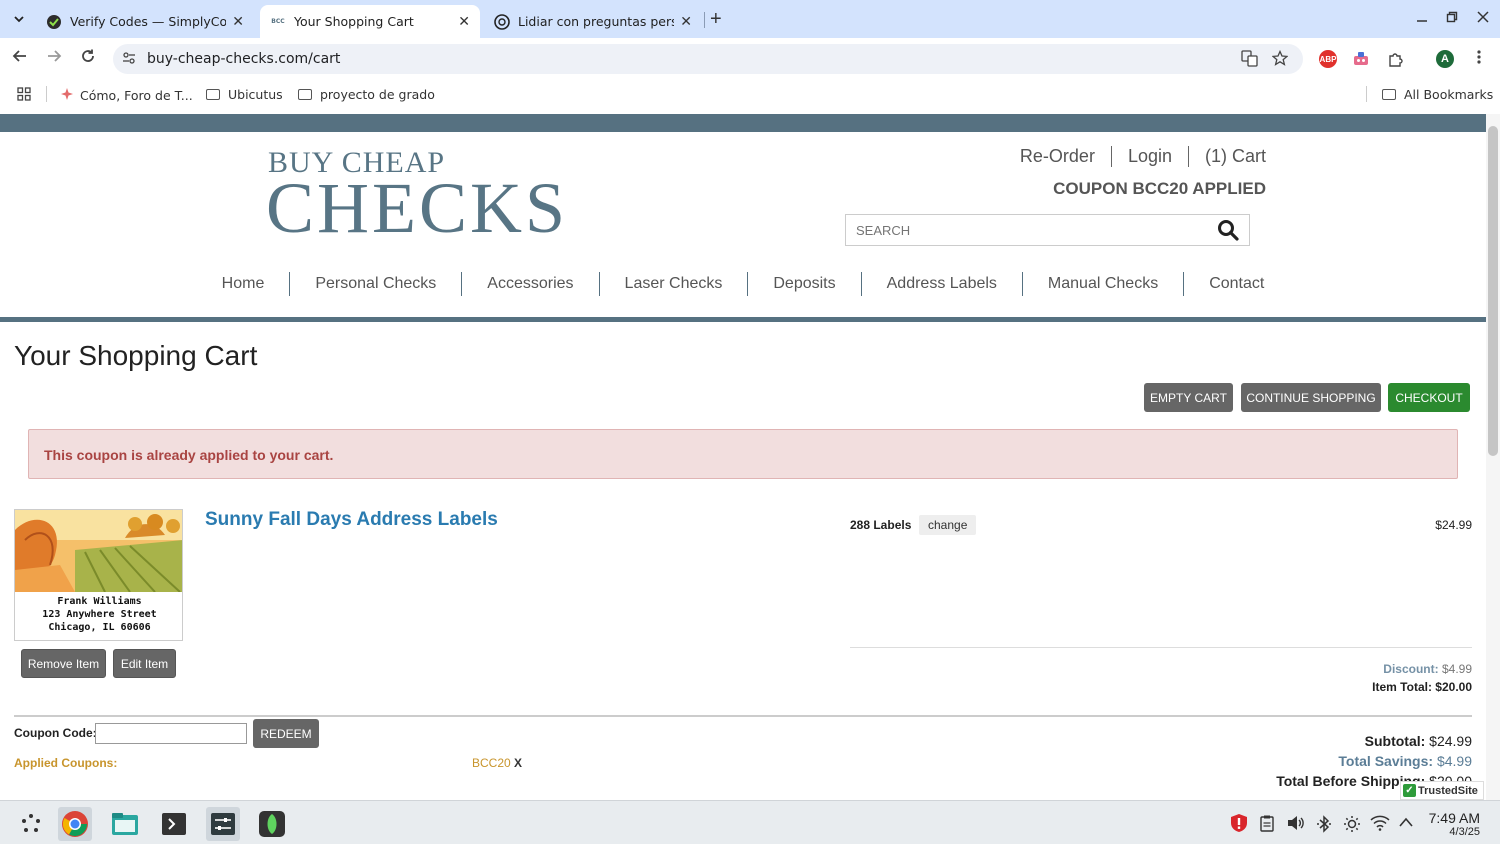 The height and width of the screenshot is (844, 1500). I want to click on nav-divider, so click(743, 319).